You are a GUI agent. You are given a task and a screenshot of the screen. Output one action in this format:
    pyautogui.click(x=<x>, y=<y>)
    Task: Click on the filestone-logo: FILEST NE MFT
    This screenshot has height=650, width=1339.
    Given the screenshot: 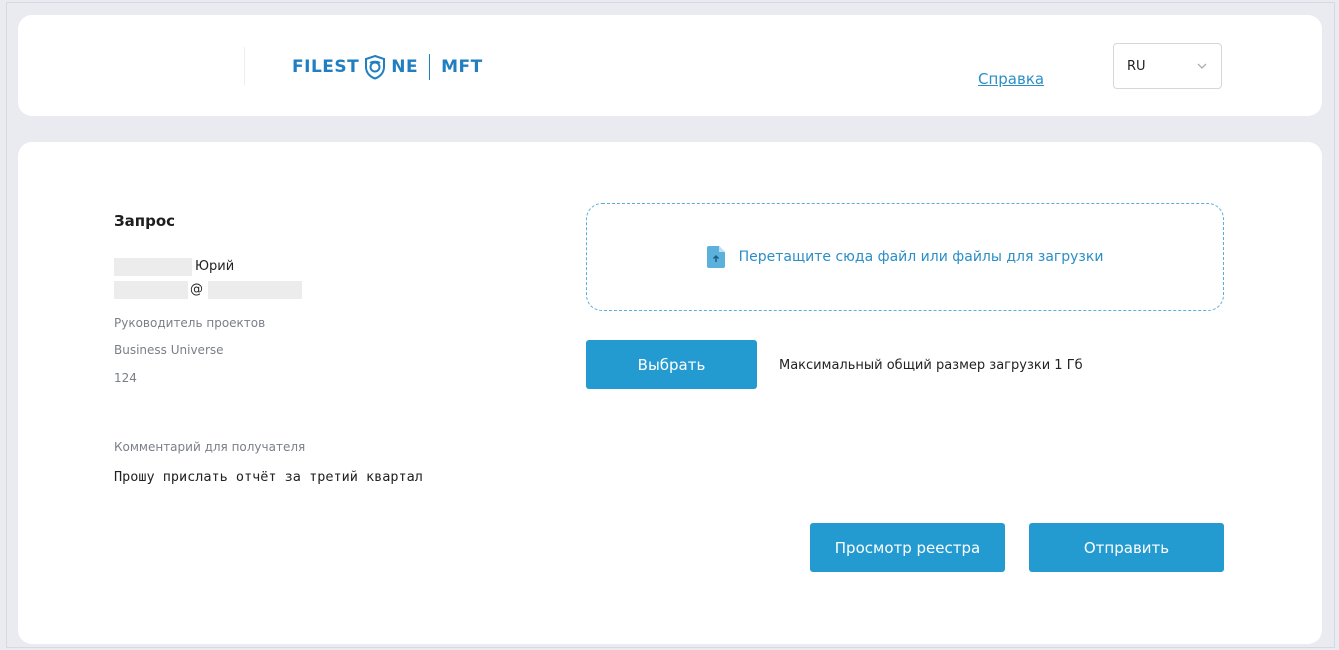 What is the action you would take?
    pyautogui.click(x=387, y=67)
    